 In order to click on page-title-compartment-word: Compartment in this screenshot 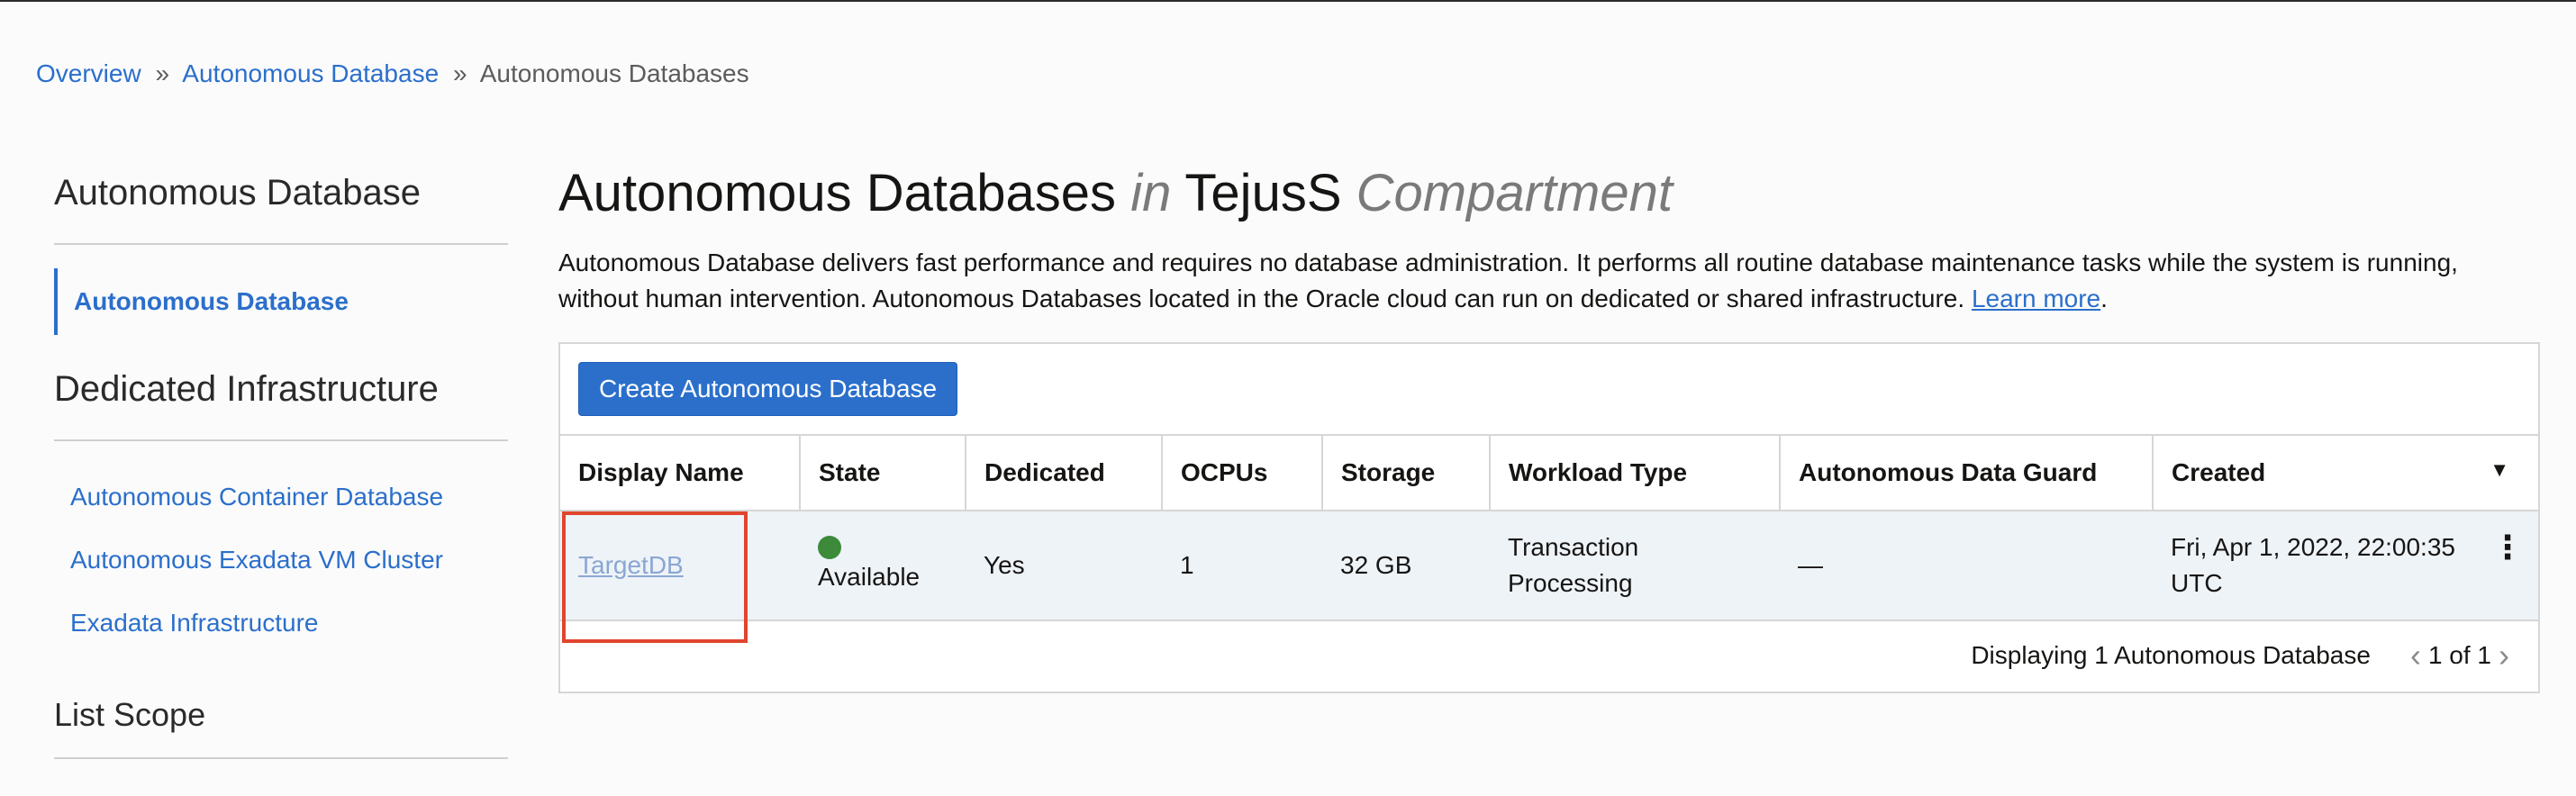, I will do `click(1514, 193)`.